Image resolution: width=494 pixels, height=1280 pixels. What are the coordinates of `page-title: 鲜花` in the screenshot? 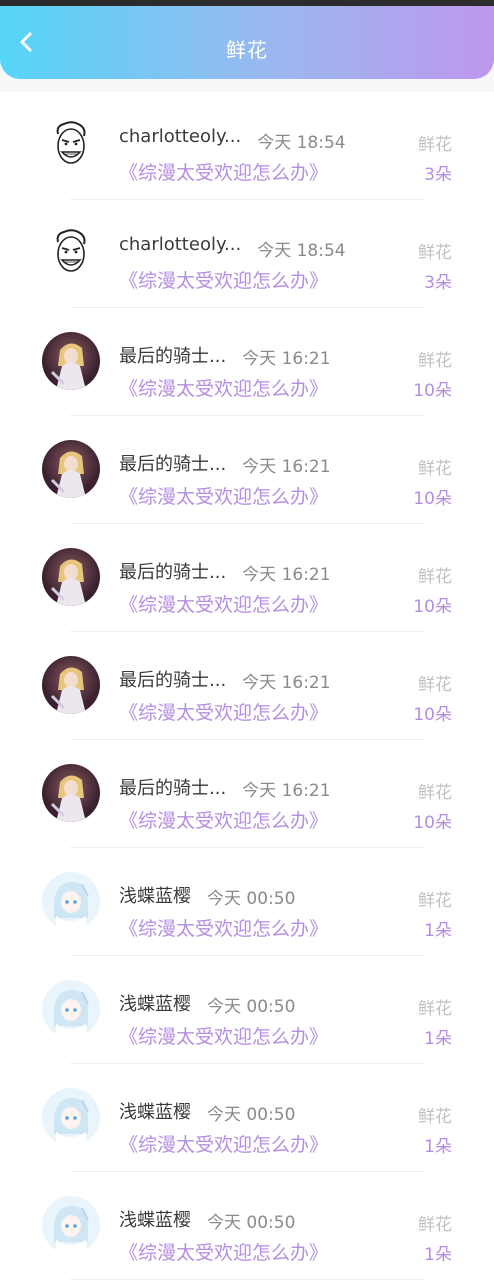 It's located at (247, 50).